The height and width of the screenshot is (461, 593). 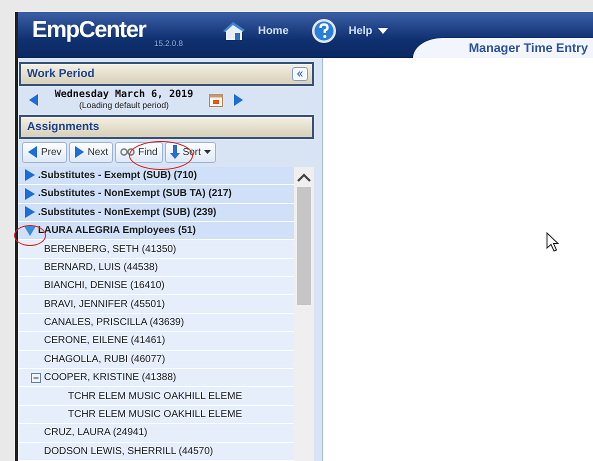 I want to click on mouse-pointer-icon, so click(x=552, y=242).